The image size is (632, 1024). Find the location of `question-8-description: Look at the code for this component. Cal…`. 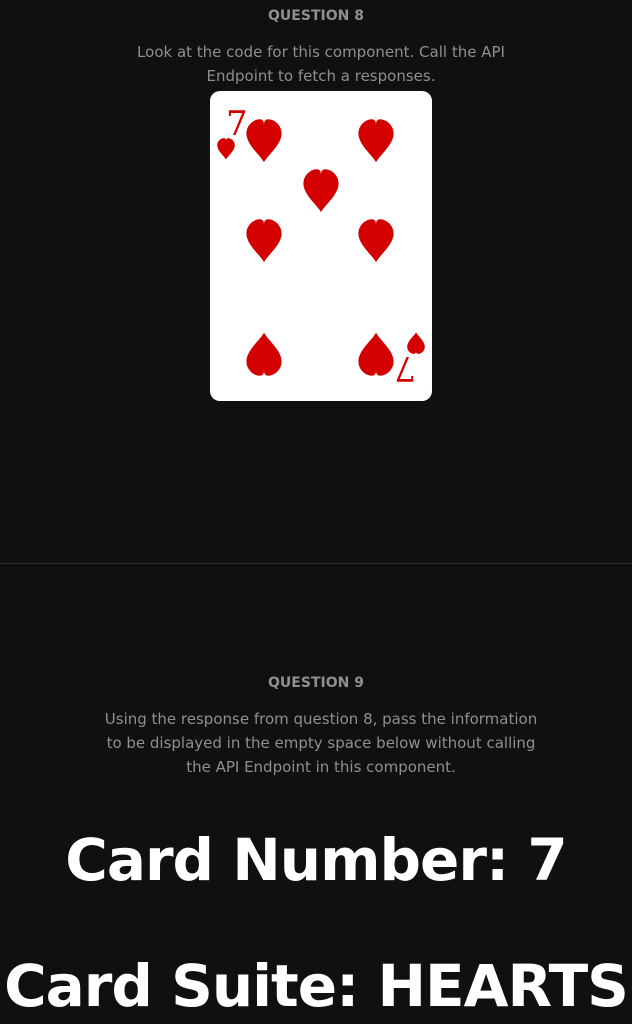

question-8-description: Look at the code for this component. Cal… is located at coordinates (321, 64).